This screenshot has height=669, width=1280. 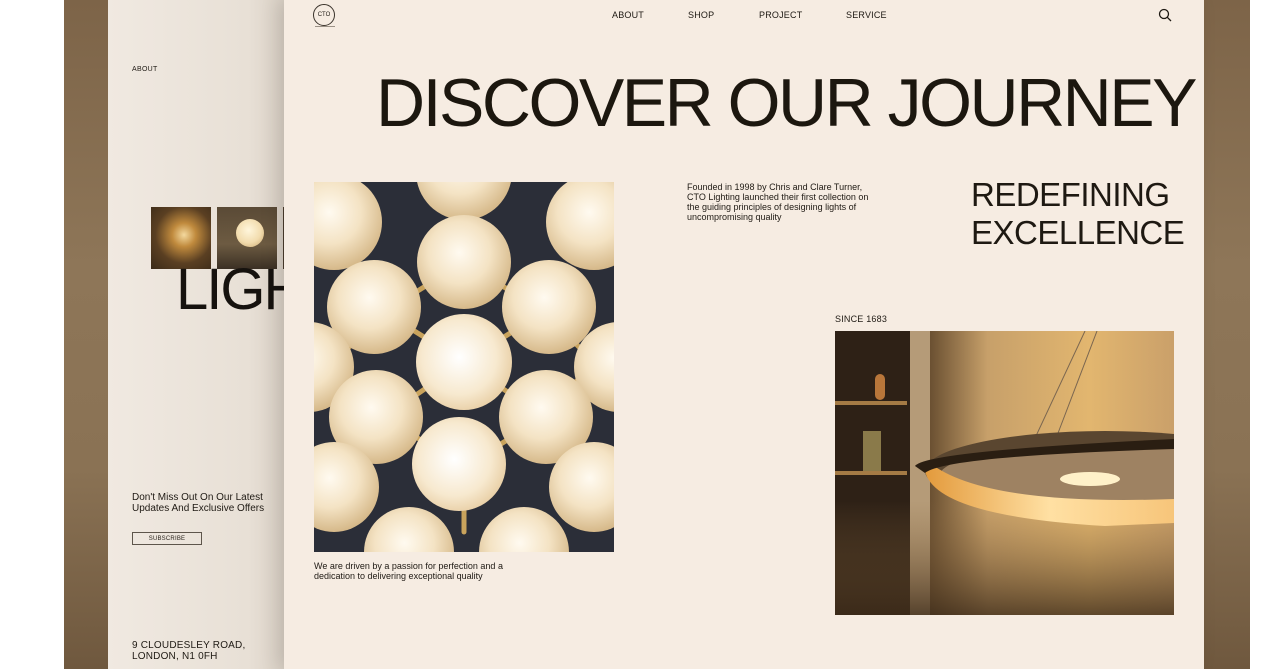 I want to click on nav-project: PROJECT, so click(x=780, y=15).